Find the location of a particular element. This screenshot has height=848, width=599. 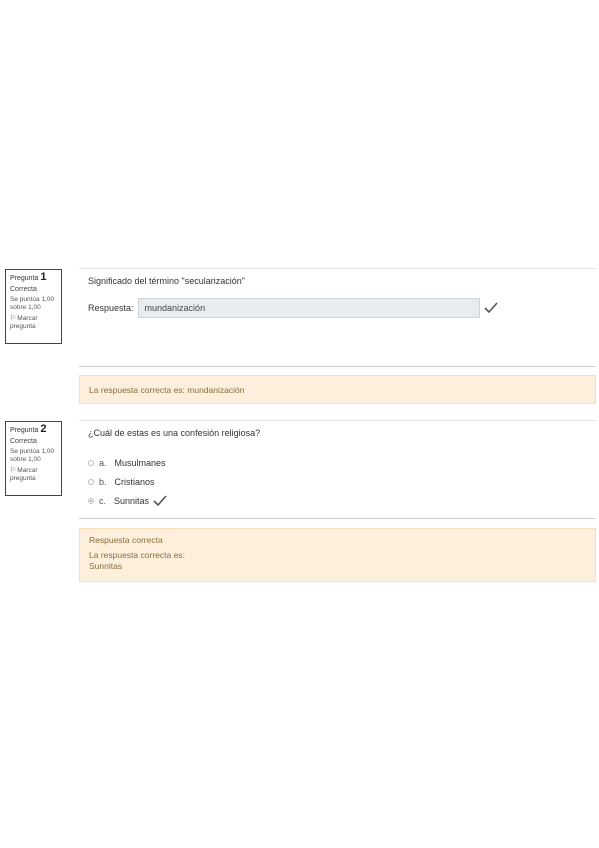

option-label: Musulmanes is located at coordinates (140, 463).